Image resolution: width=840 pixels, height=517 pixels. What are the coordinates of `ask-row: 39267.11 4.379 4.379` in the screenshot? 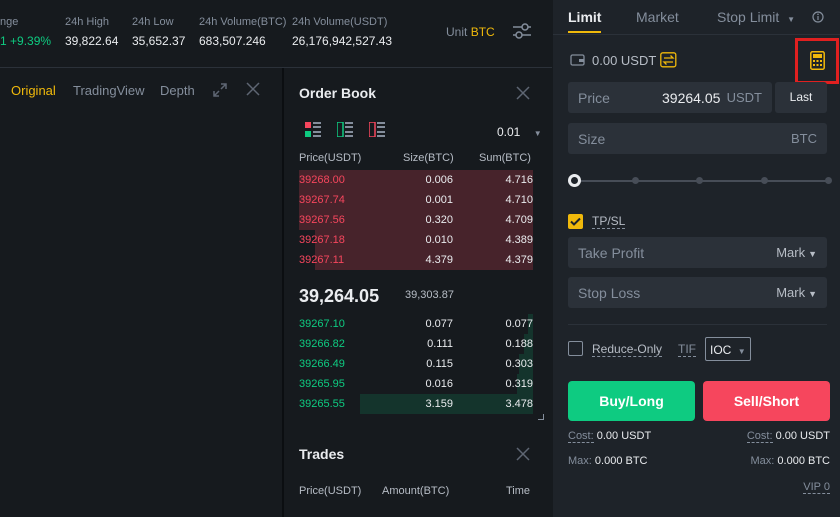 It's located at (416, 260).